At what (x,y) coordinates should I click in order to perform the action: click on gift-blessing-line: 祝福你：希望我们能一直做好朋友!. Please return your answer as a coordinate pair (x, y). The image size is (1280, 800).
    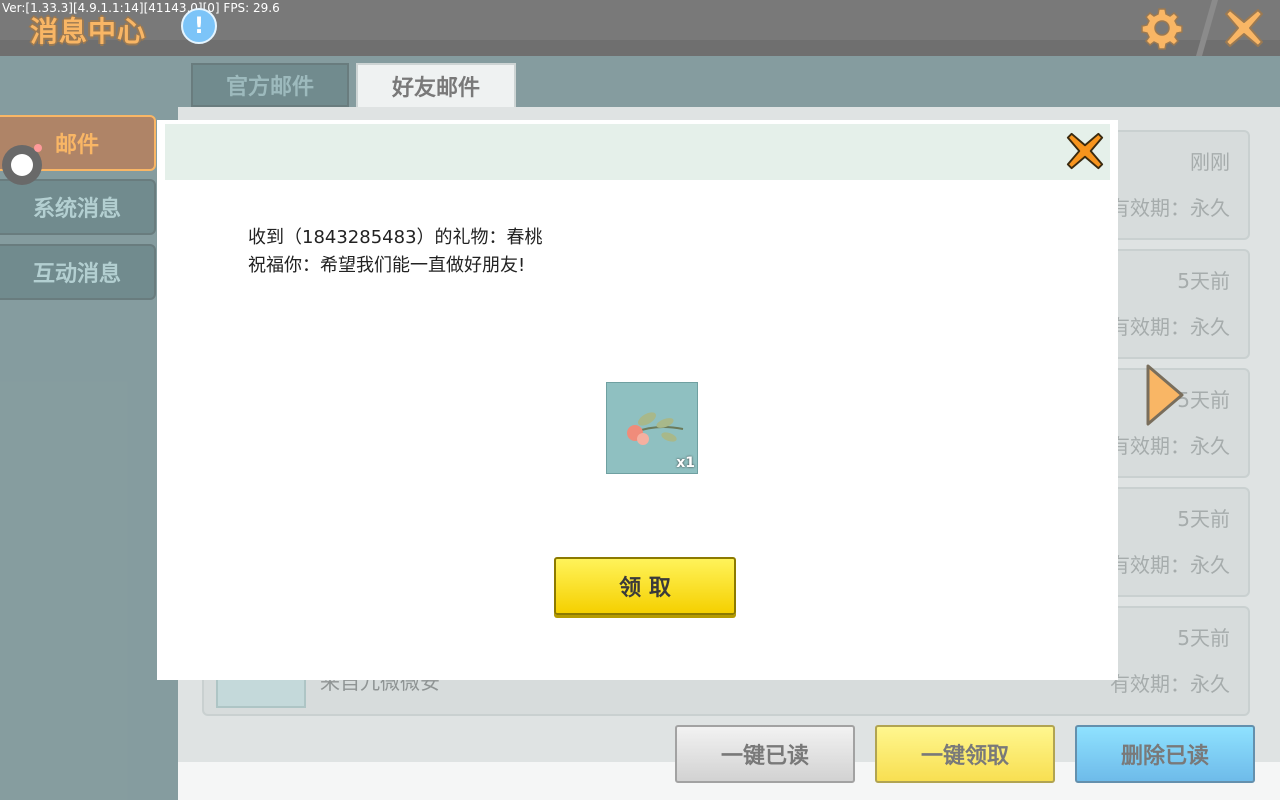
    Looking at the image, I should click on (387, 265).